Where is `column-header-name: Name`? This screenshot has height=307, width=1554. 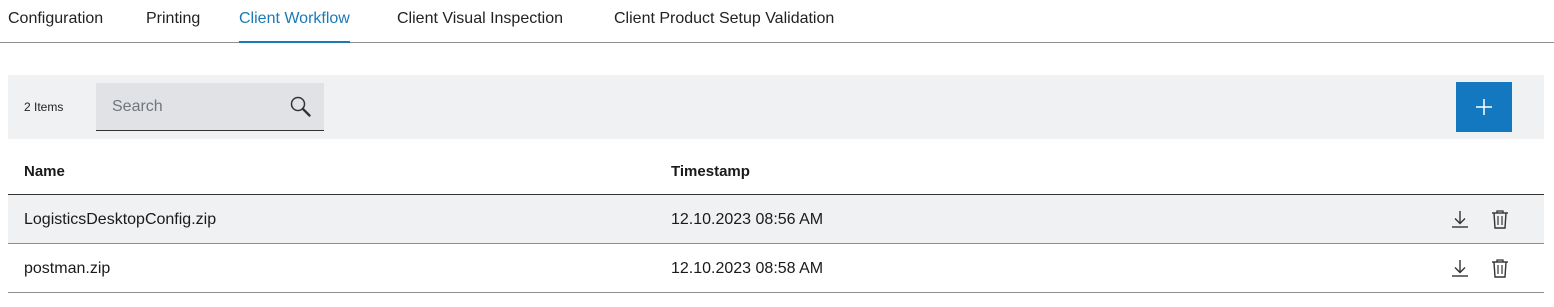
column-header-name: Name is located at coordinates (44, 171).